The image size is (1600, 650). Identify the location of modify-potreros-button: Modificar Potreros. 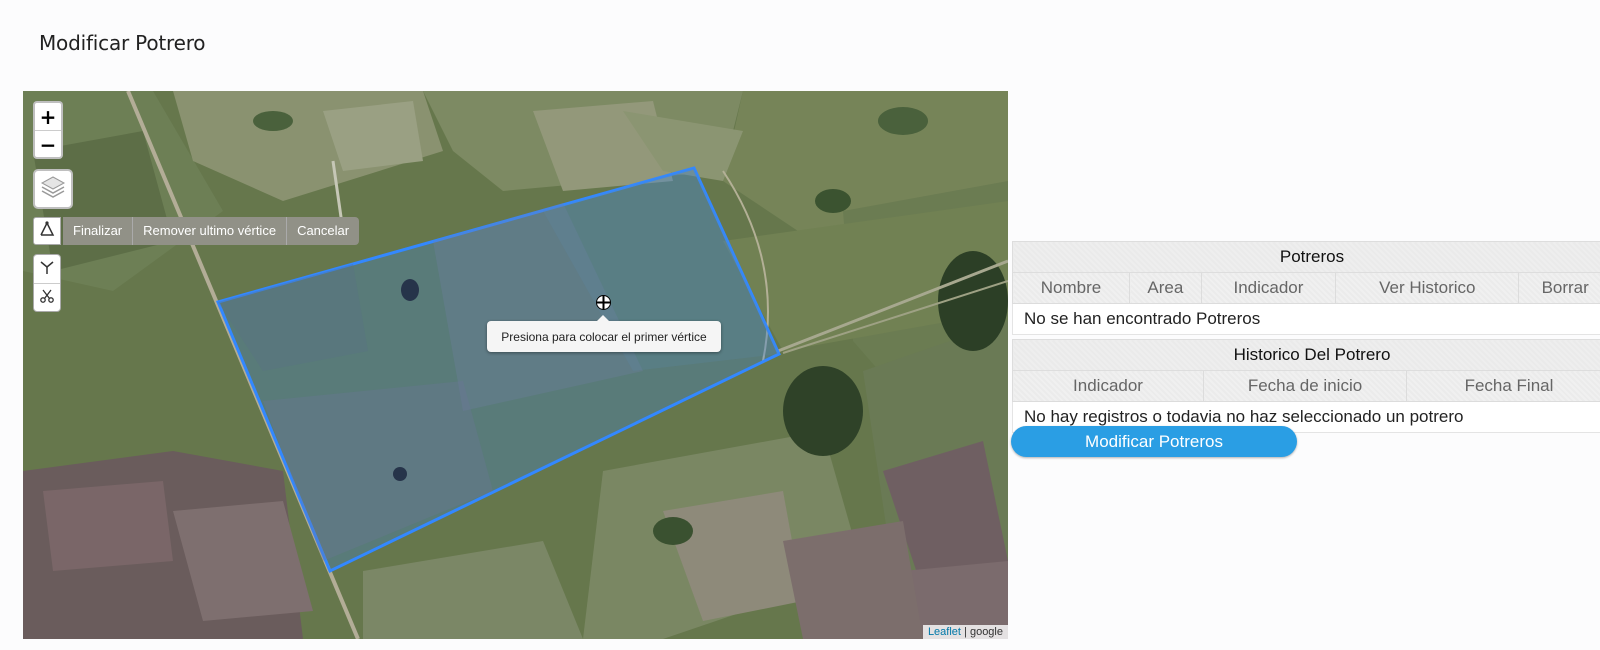
(1154, 441).